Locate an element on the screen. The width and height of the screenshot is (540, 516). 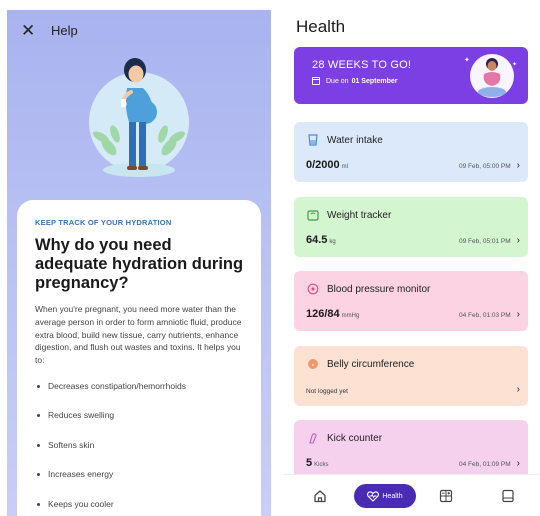
tracker-value: 64.5 is located at coordinates (317, 240).